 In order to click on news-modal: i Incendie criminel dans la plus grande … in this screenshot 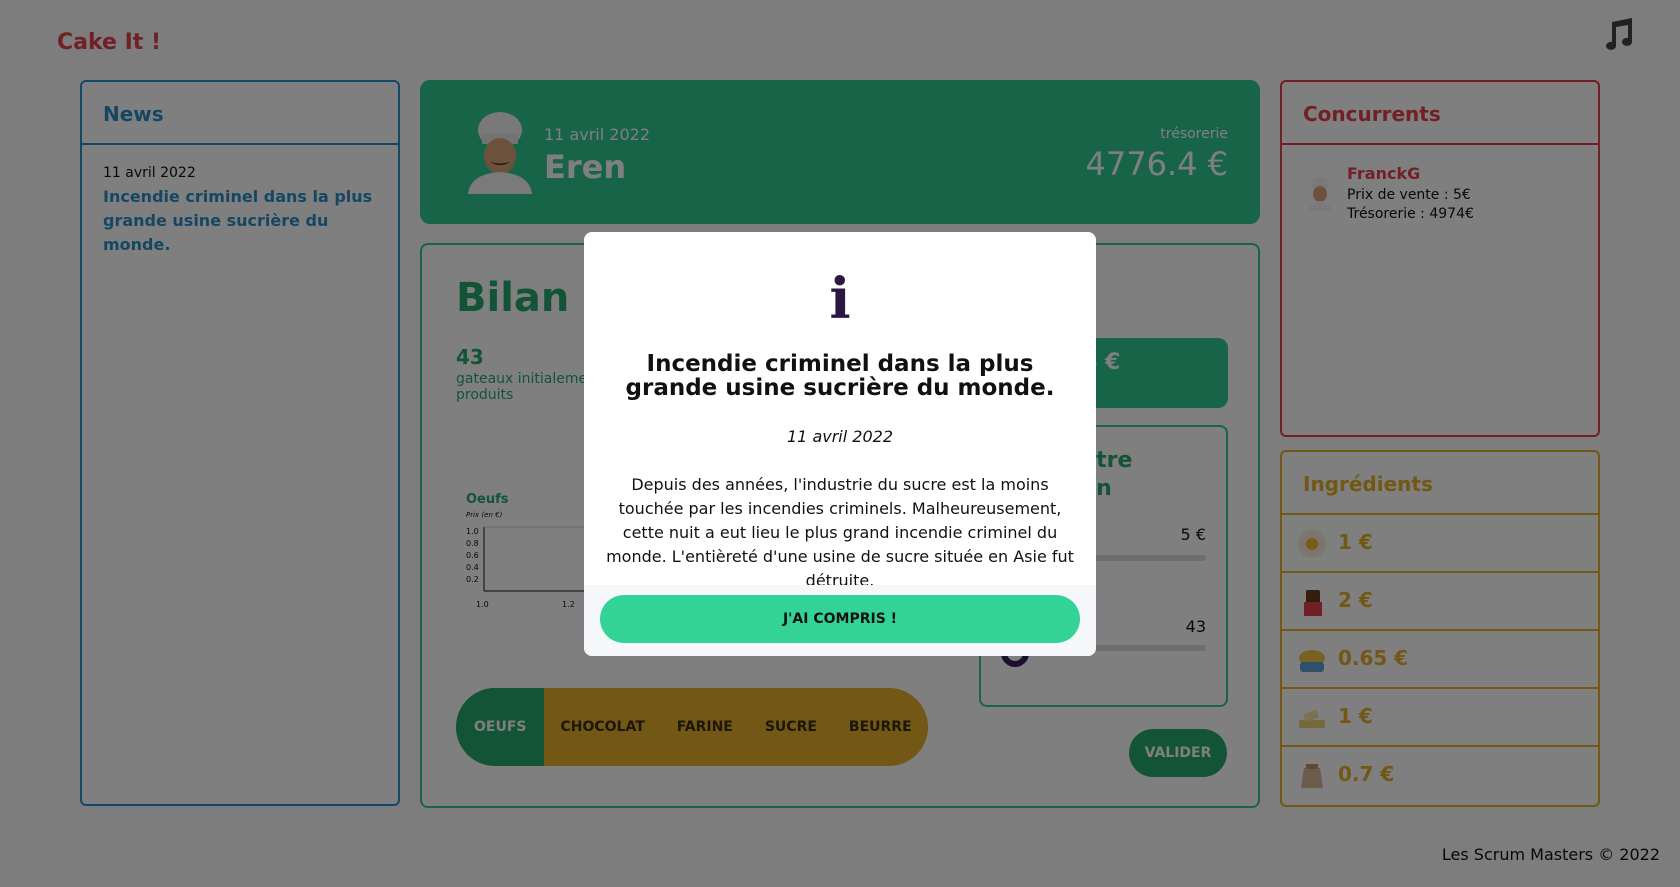, I will do `click(840, 444)`.